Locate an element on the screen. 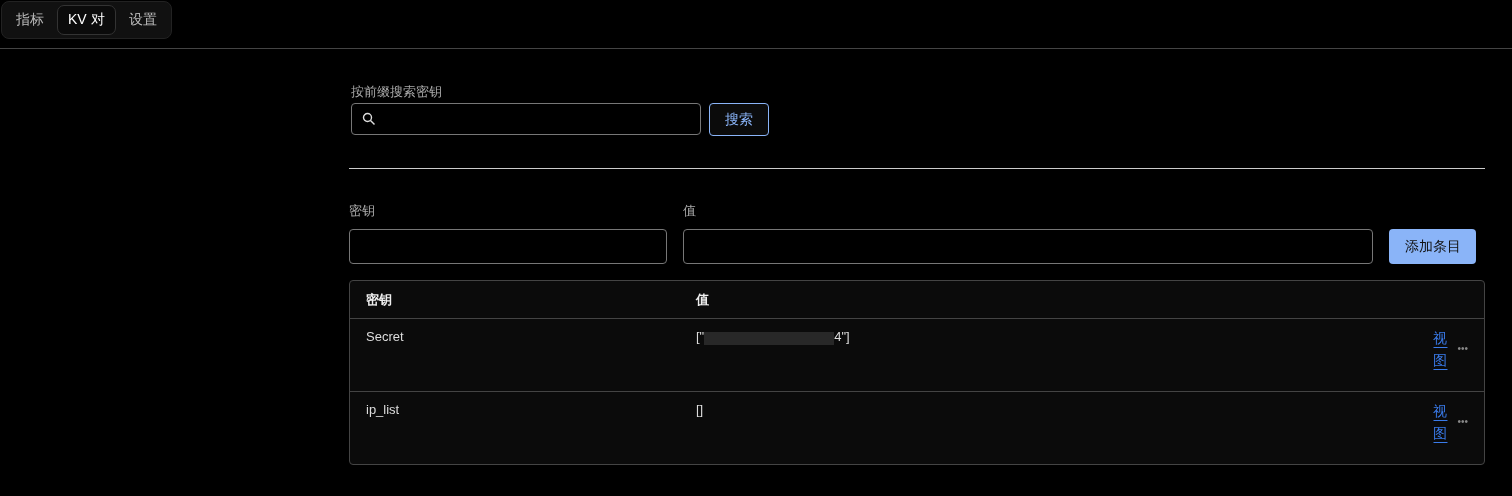 The image size is (1512, 496). value-input is located at coordinates (1028, 246).